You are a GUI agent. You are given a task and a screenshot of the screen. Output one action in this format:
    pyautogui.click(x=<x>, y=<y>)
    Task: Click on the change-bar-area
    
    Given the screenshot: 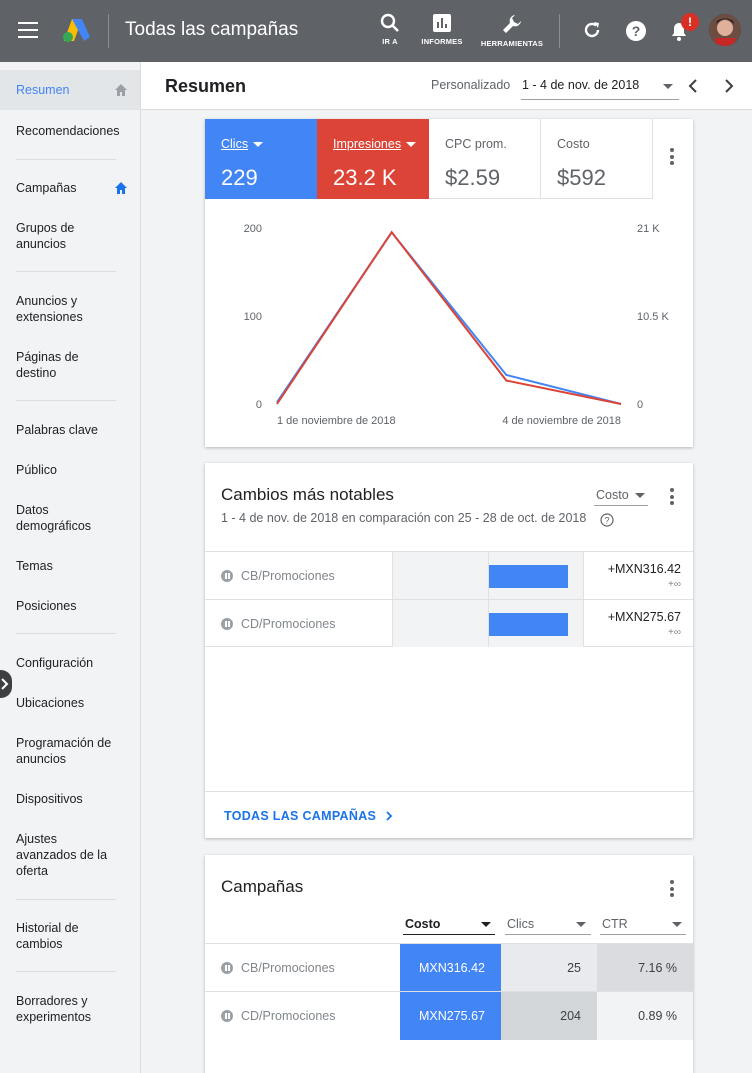 What is the action you would take?
    pyautogui.click(x=488, y=575)
    